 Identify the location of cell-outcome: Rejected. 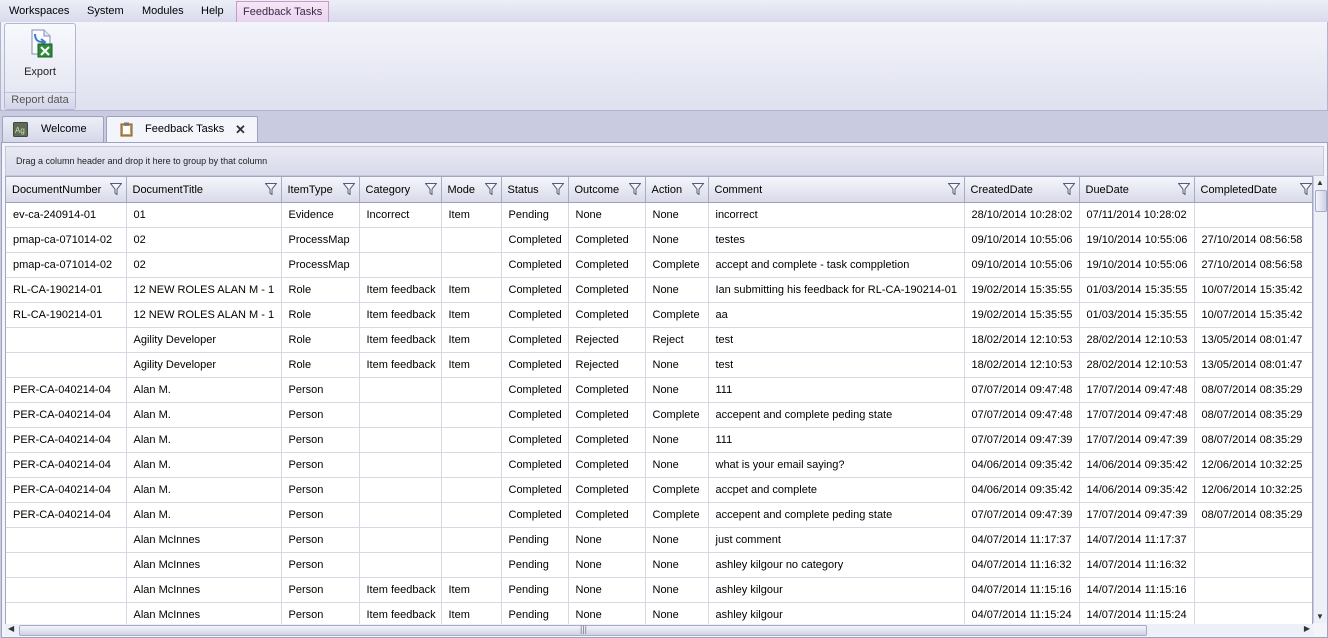
(607, 340).